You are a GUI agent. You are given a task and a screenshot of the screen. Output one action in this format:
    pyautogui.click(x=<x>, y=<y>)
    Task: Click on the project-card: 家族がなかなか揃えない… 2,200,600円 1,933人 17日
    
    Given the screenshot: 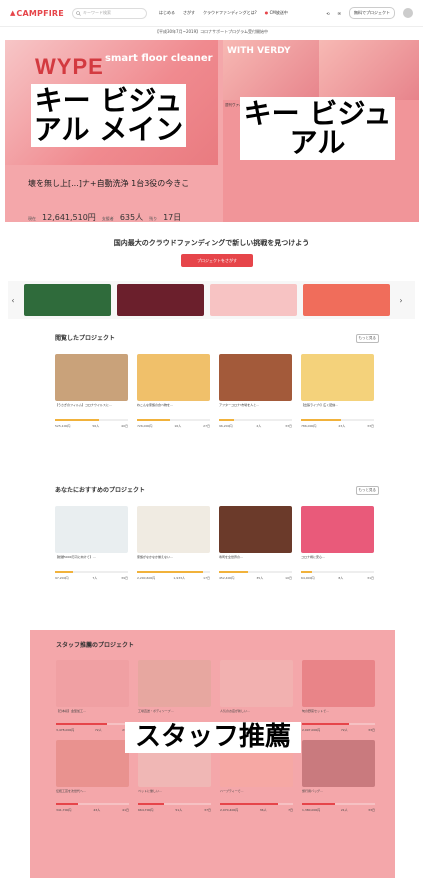 What is the action you would take?
    pyautogui.click(x=173, y=543)
    